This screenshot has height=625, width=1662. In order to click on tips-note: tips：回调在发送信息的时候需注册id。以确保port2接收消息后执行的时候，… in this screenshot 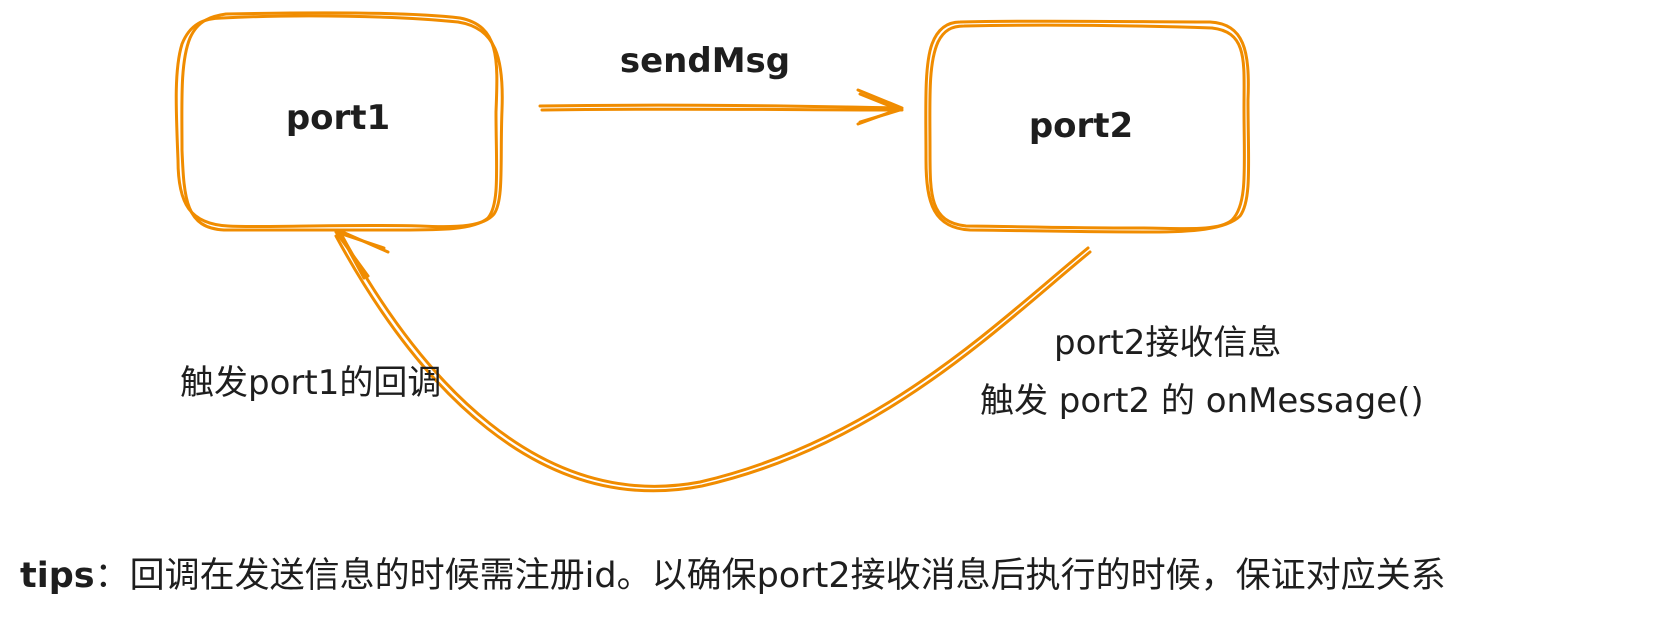, I will do `click(733, 576)`.